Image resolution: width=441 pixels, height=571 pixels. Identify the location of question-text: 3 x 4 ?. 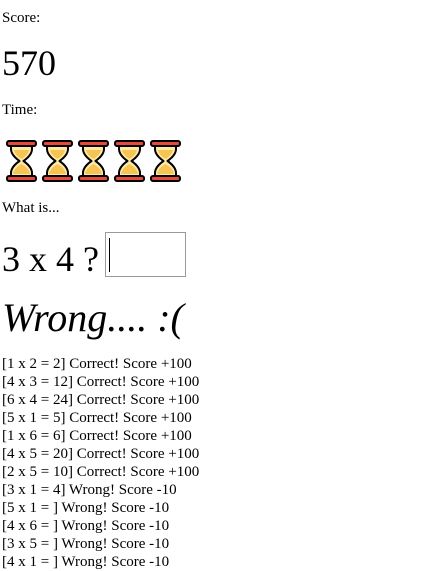
(50, 259).